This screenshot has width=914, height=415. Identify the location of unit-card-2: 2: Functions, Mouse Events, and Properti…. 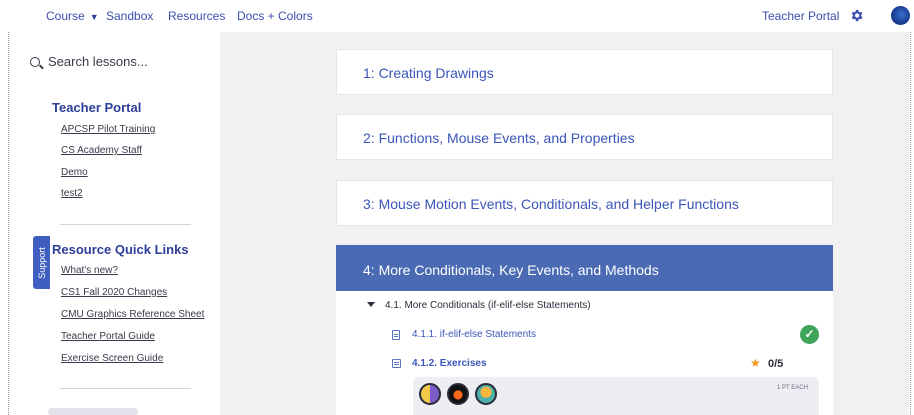
(584, 137).